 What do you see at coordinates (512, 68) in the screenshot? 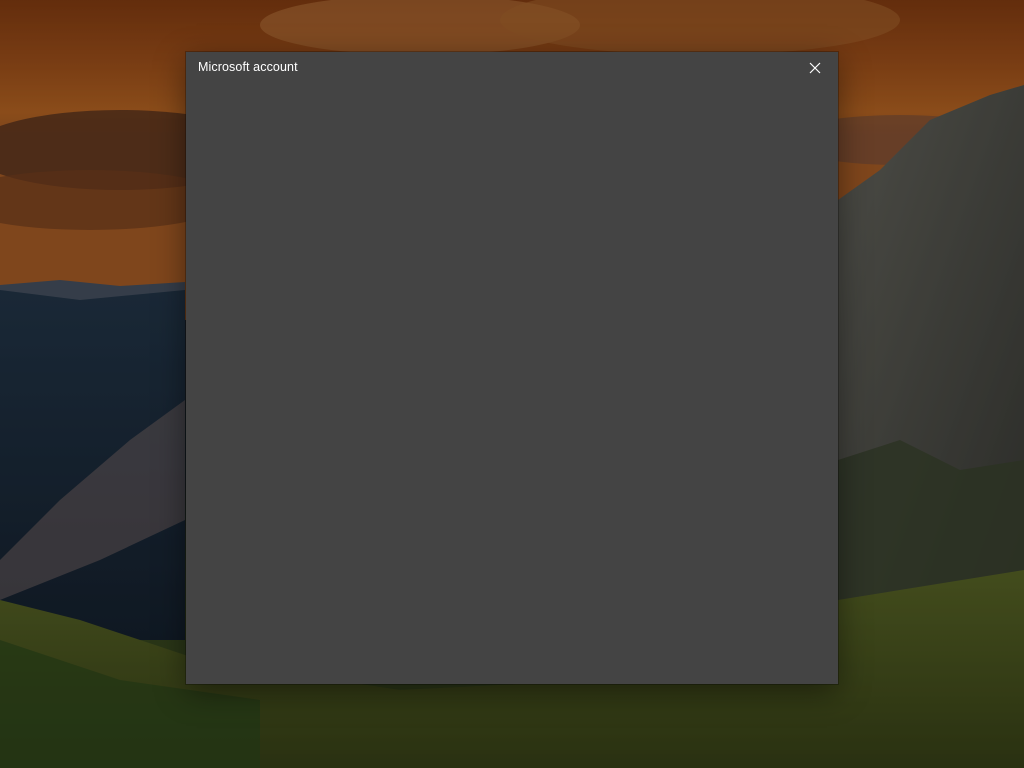
I see `title-bar: Microsoft account` at bounding box center [512, 68].